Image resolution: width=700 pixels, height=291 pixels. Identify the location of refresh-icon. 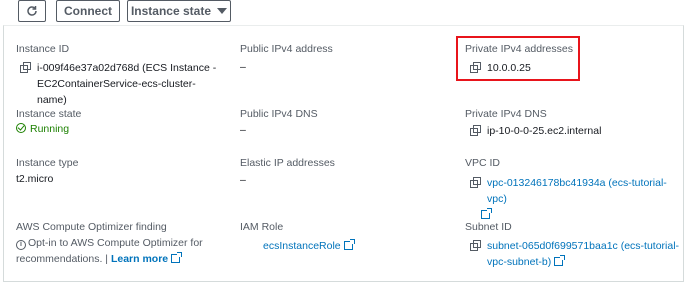
(32, 11).